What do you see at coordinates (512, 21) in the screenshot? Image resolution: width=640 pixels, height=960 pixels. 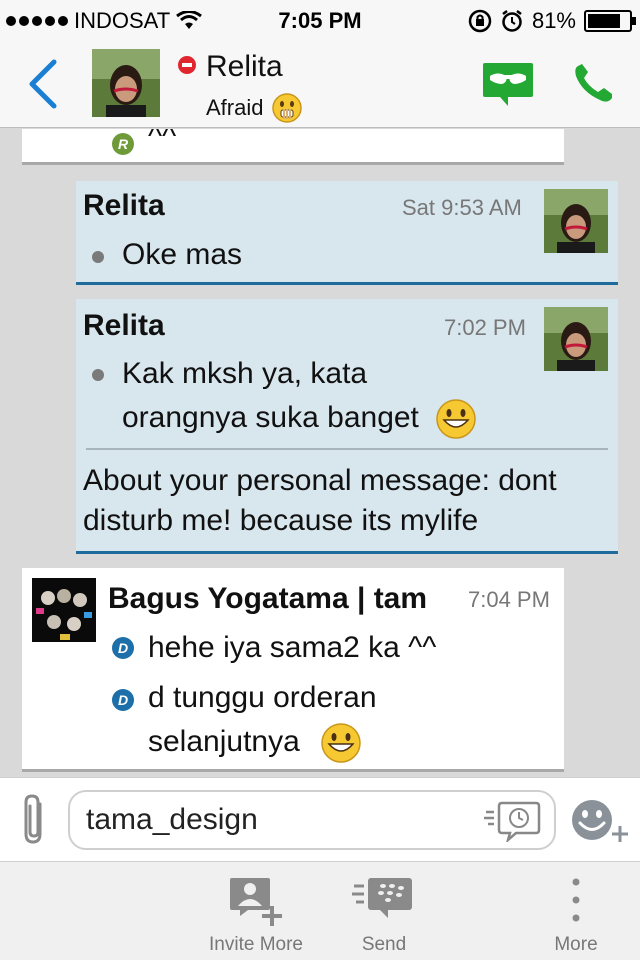 I see `alarm-icon` at bounding box center [512, 21].